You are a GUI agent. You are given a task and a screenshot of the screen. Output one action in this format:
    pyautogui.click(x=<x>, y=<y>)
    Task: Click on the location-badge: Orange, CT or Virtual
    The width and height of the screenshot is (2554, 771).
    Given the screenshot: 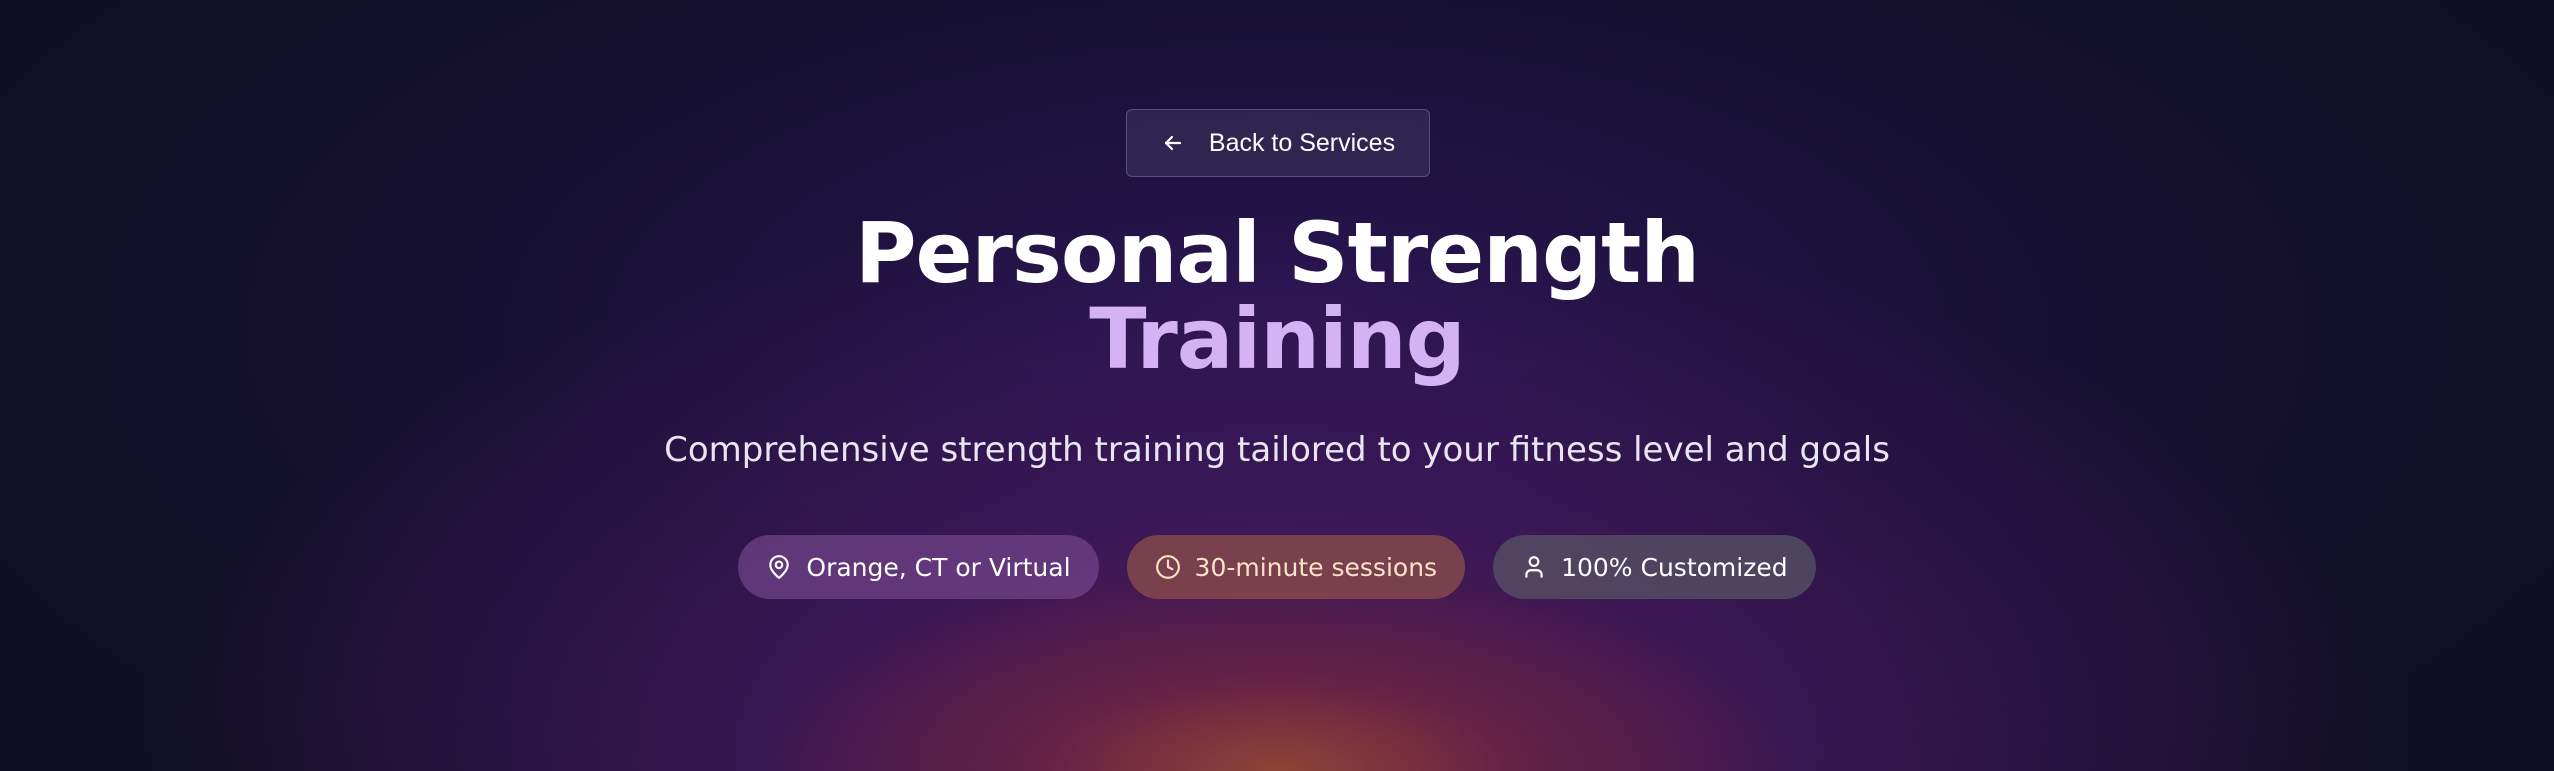 What is the action you would take?
    pyautogui.click(x=918, y=567)
    